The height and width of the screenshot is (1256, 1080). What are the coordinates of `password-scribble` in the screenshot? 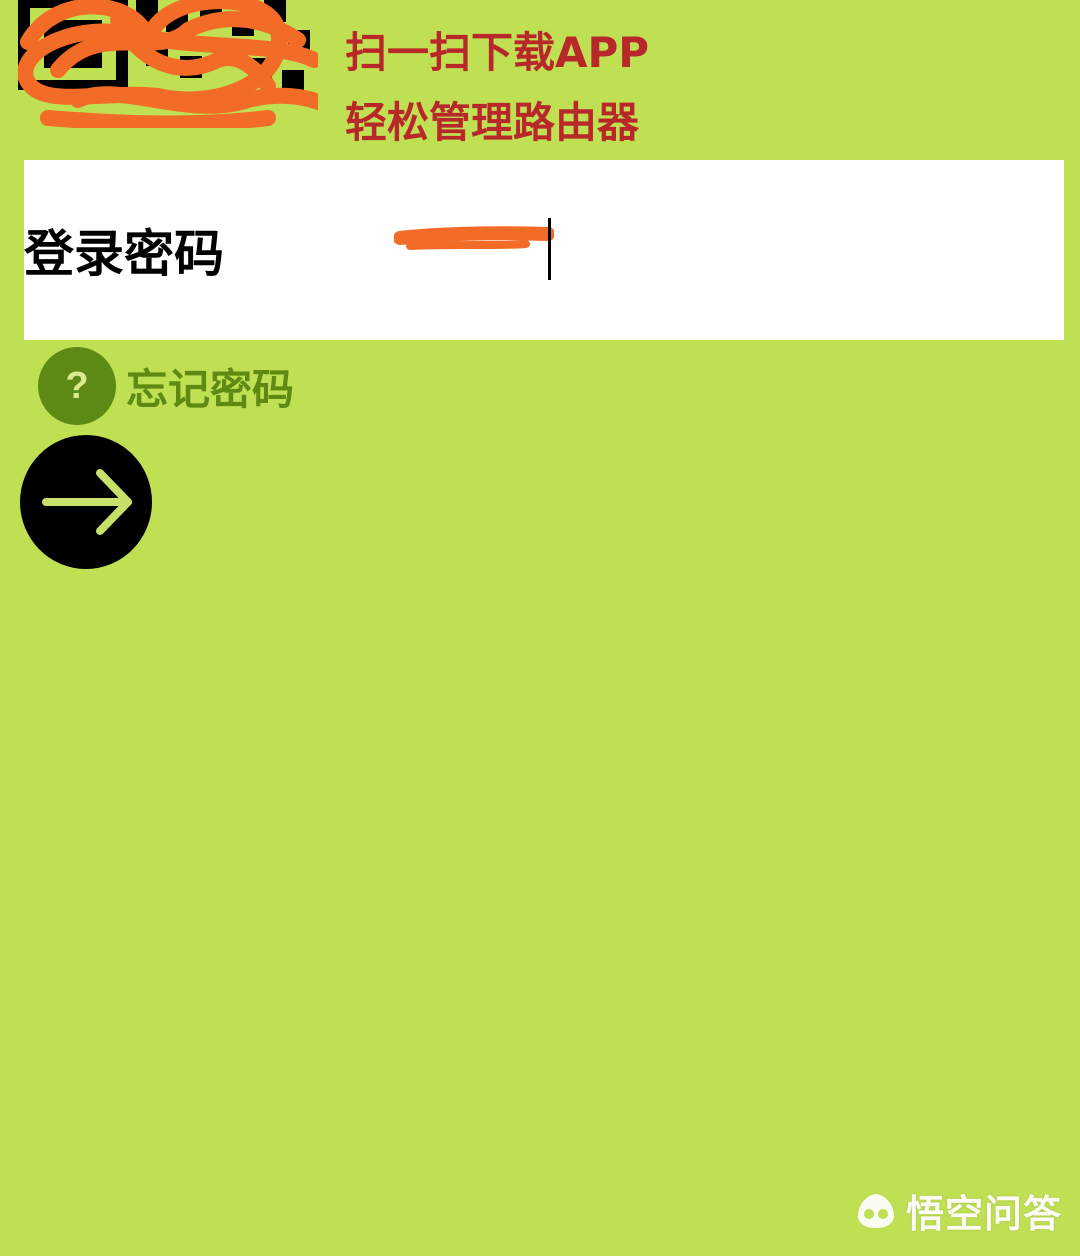 It's located at (474, 238).